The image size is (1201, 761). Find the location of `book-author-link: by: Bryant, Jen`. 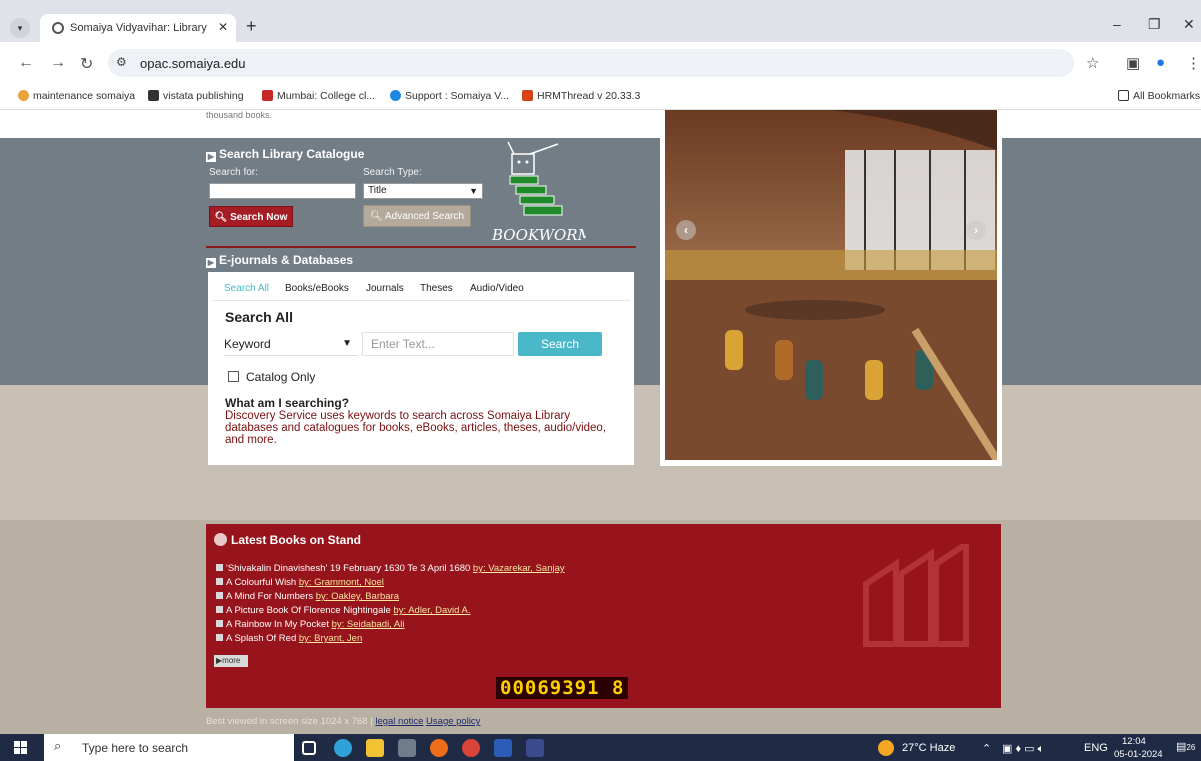

book-author-link: by: Bryant, Jen is located at coordinates (330, 638).